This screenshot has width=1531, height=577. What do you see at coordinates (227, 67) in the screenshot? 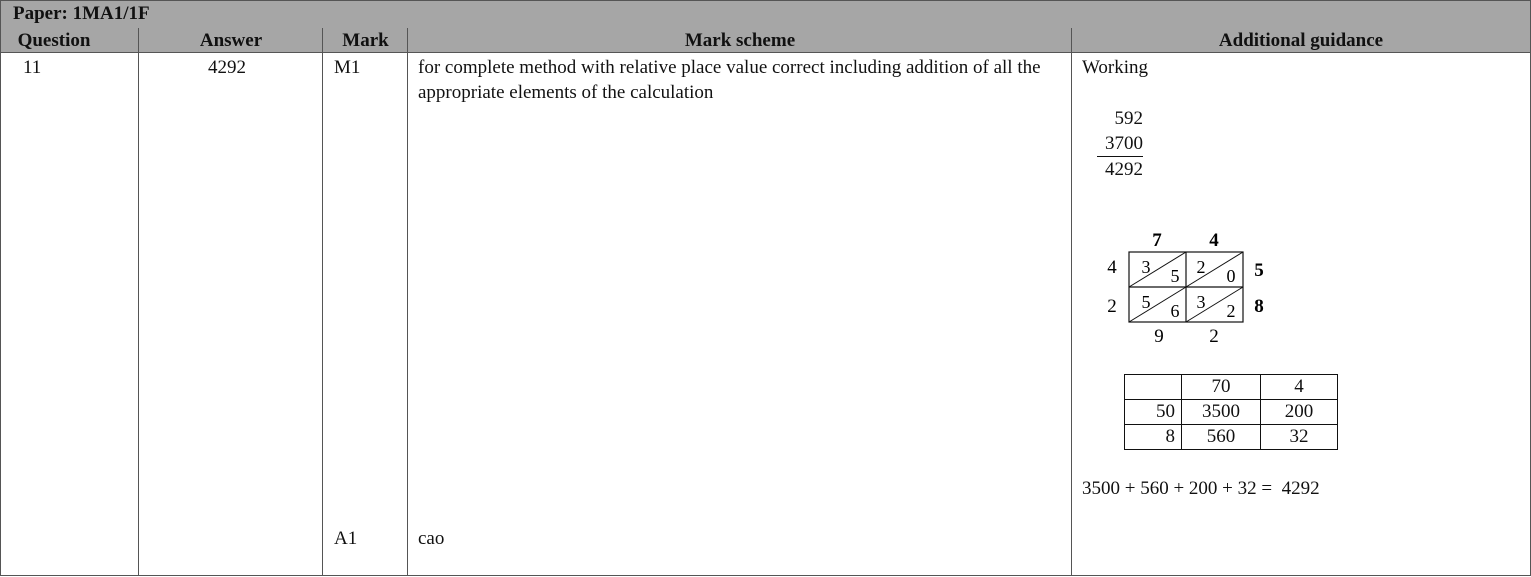
I see `answer-value: 4292` at bounding box center [227, 67].